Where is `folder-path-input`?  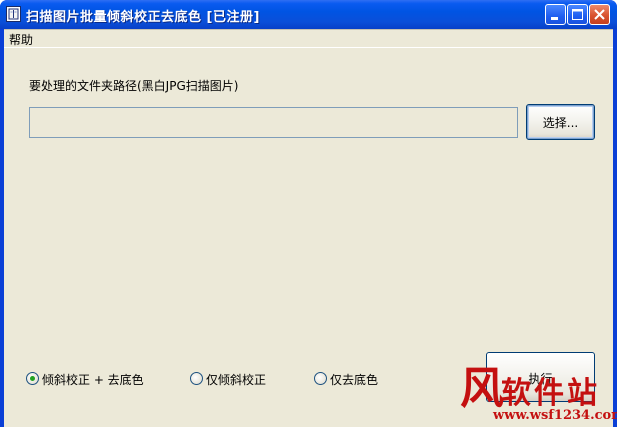
folder-path-input is located at coordinates (273, 122).